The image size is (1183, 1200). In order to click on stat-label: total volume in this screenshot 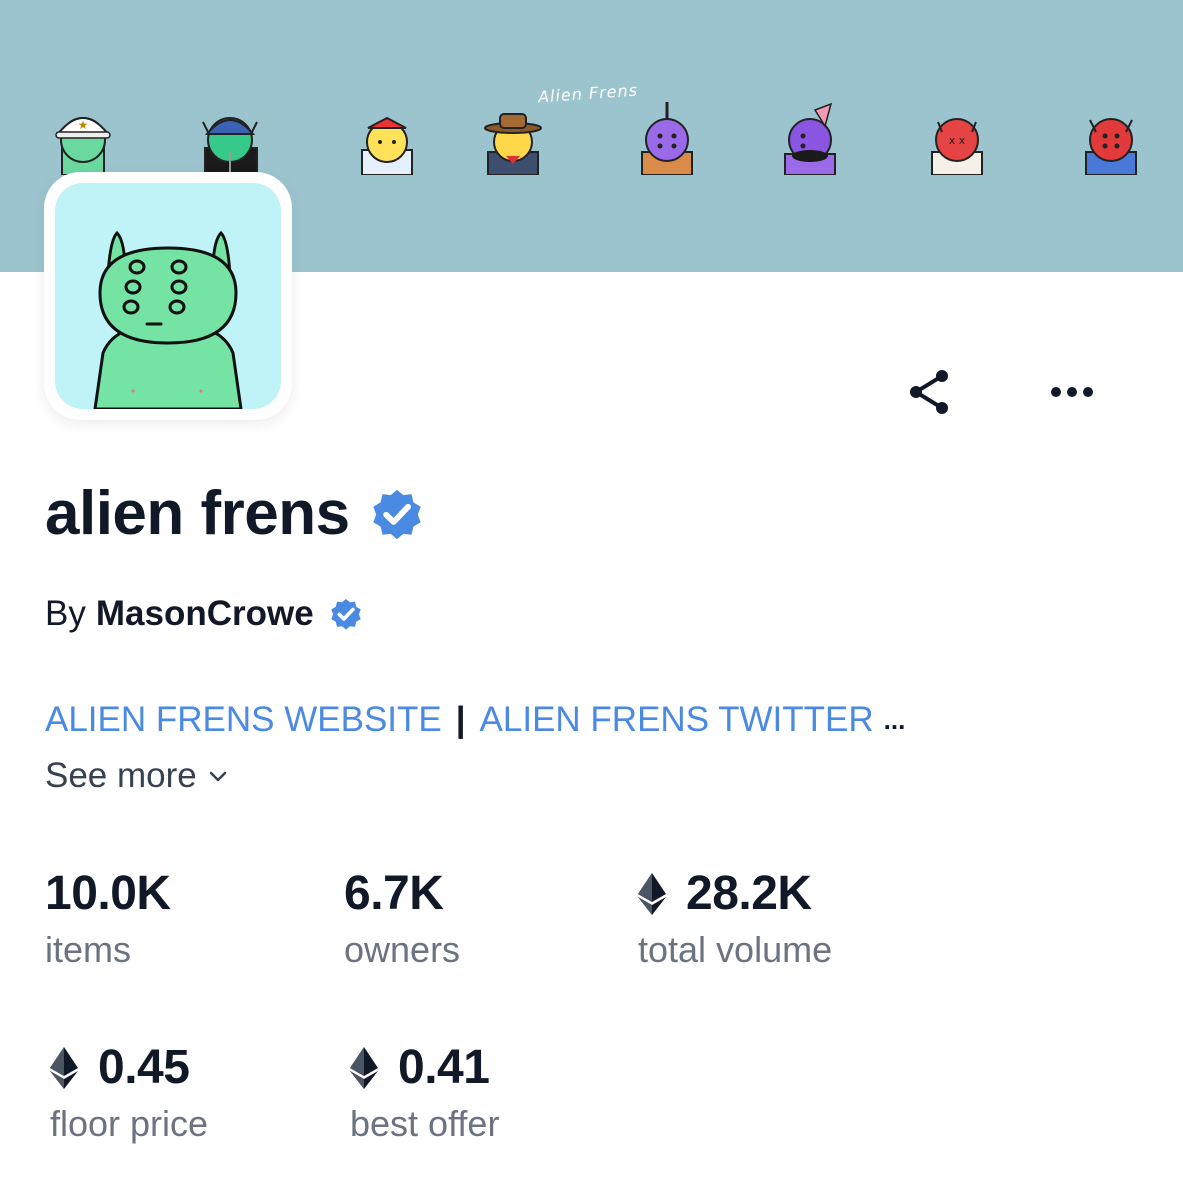, I will do `click(735, 949)`.